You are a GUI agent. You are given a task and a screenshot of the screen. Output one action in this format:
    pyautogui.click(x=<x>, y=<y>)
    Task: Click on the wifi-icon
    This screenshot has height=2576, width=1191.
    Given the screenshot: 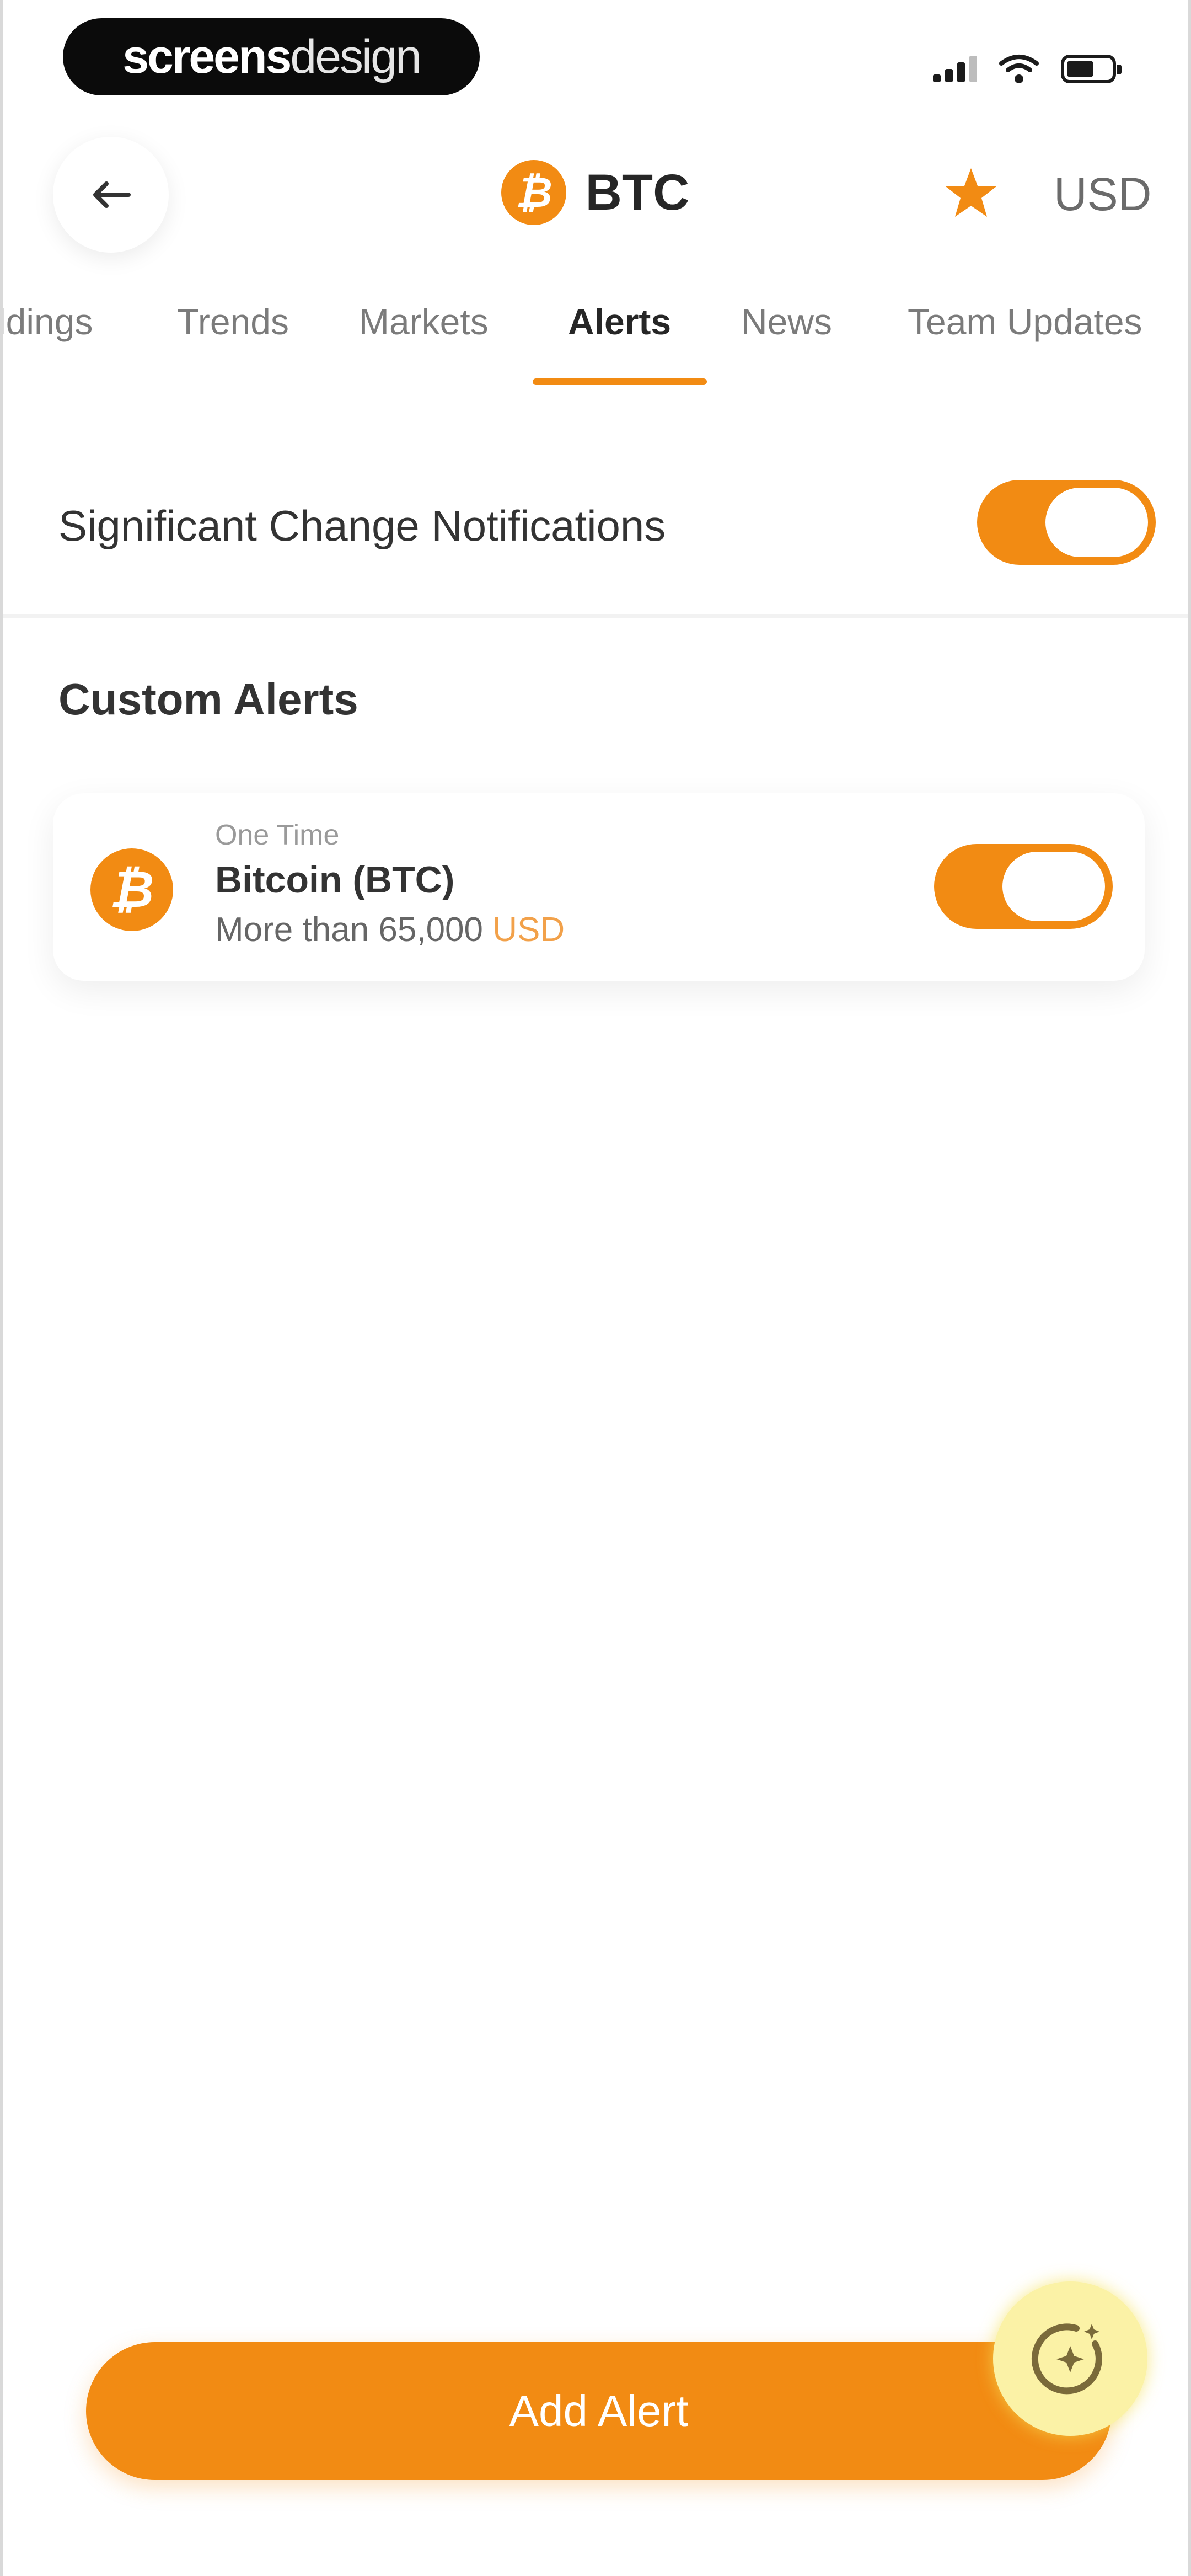 What is the action you would take?
    pyautogui.click(x=1019, y=69)
    